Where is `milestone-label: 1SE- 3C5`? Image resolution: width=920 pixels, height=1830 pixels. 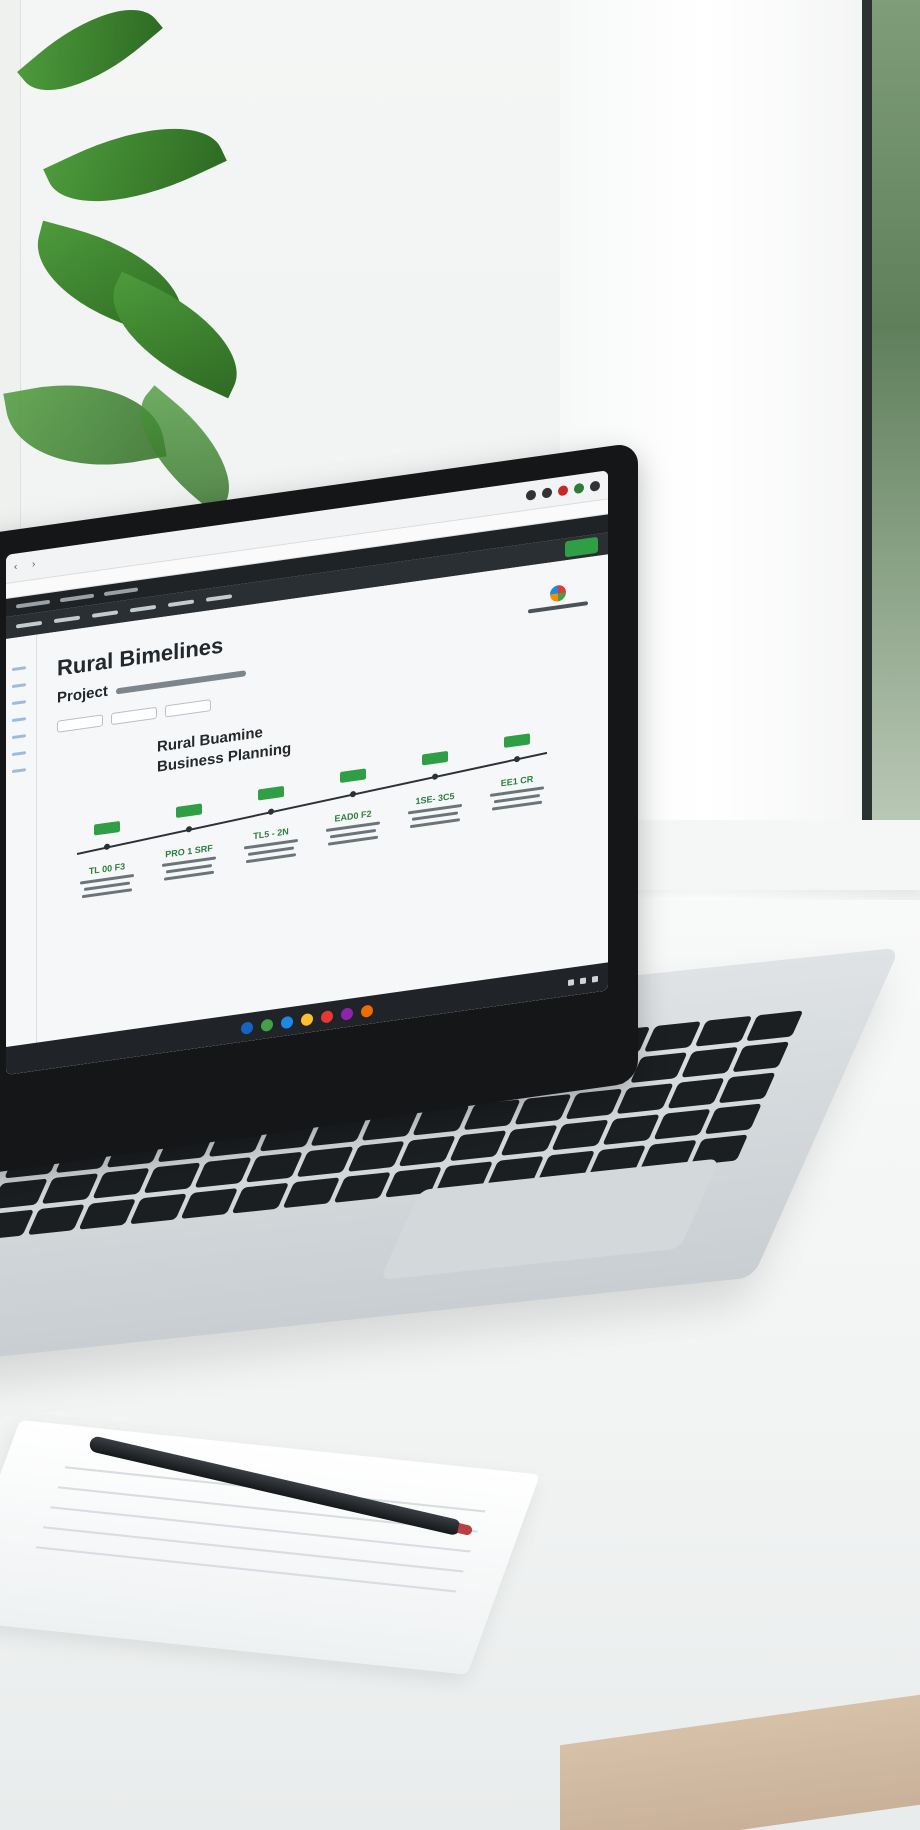
milestone-label: 1SE- 3C5 is located at coordinates (435, 798).